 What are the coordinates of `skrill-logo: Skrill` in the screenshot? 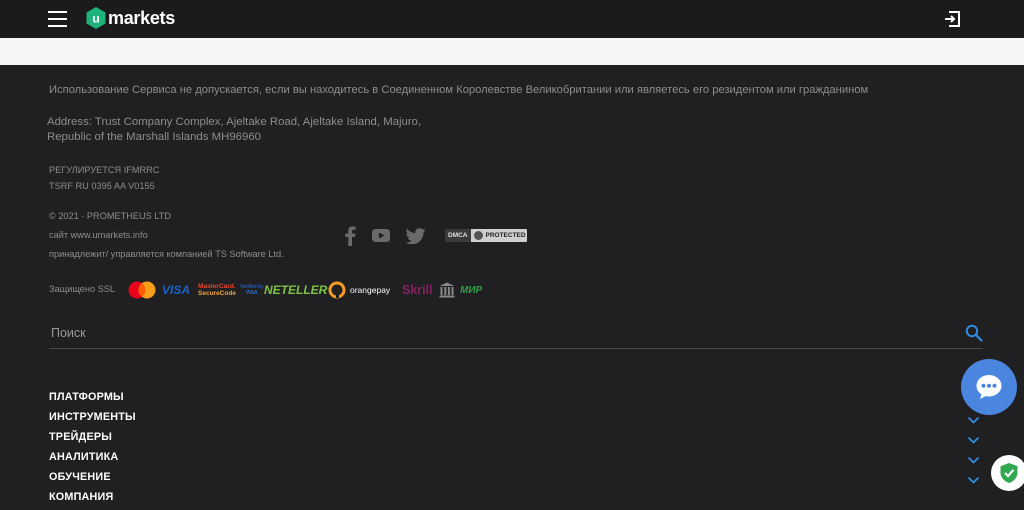 It's located at (417, 290).